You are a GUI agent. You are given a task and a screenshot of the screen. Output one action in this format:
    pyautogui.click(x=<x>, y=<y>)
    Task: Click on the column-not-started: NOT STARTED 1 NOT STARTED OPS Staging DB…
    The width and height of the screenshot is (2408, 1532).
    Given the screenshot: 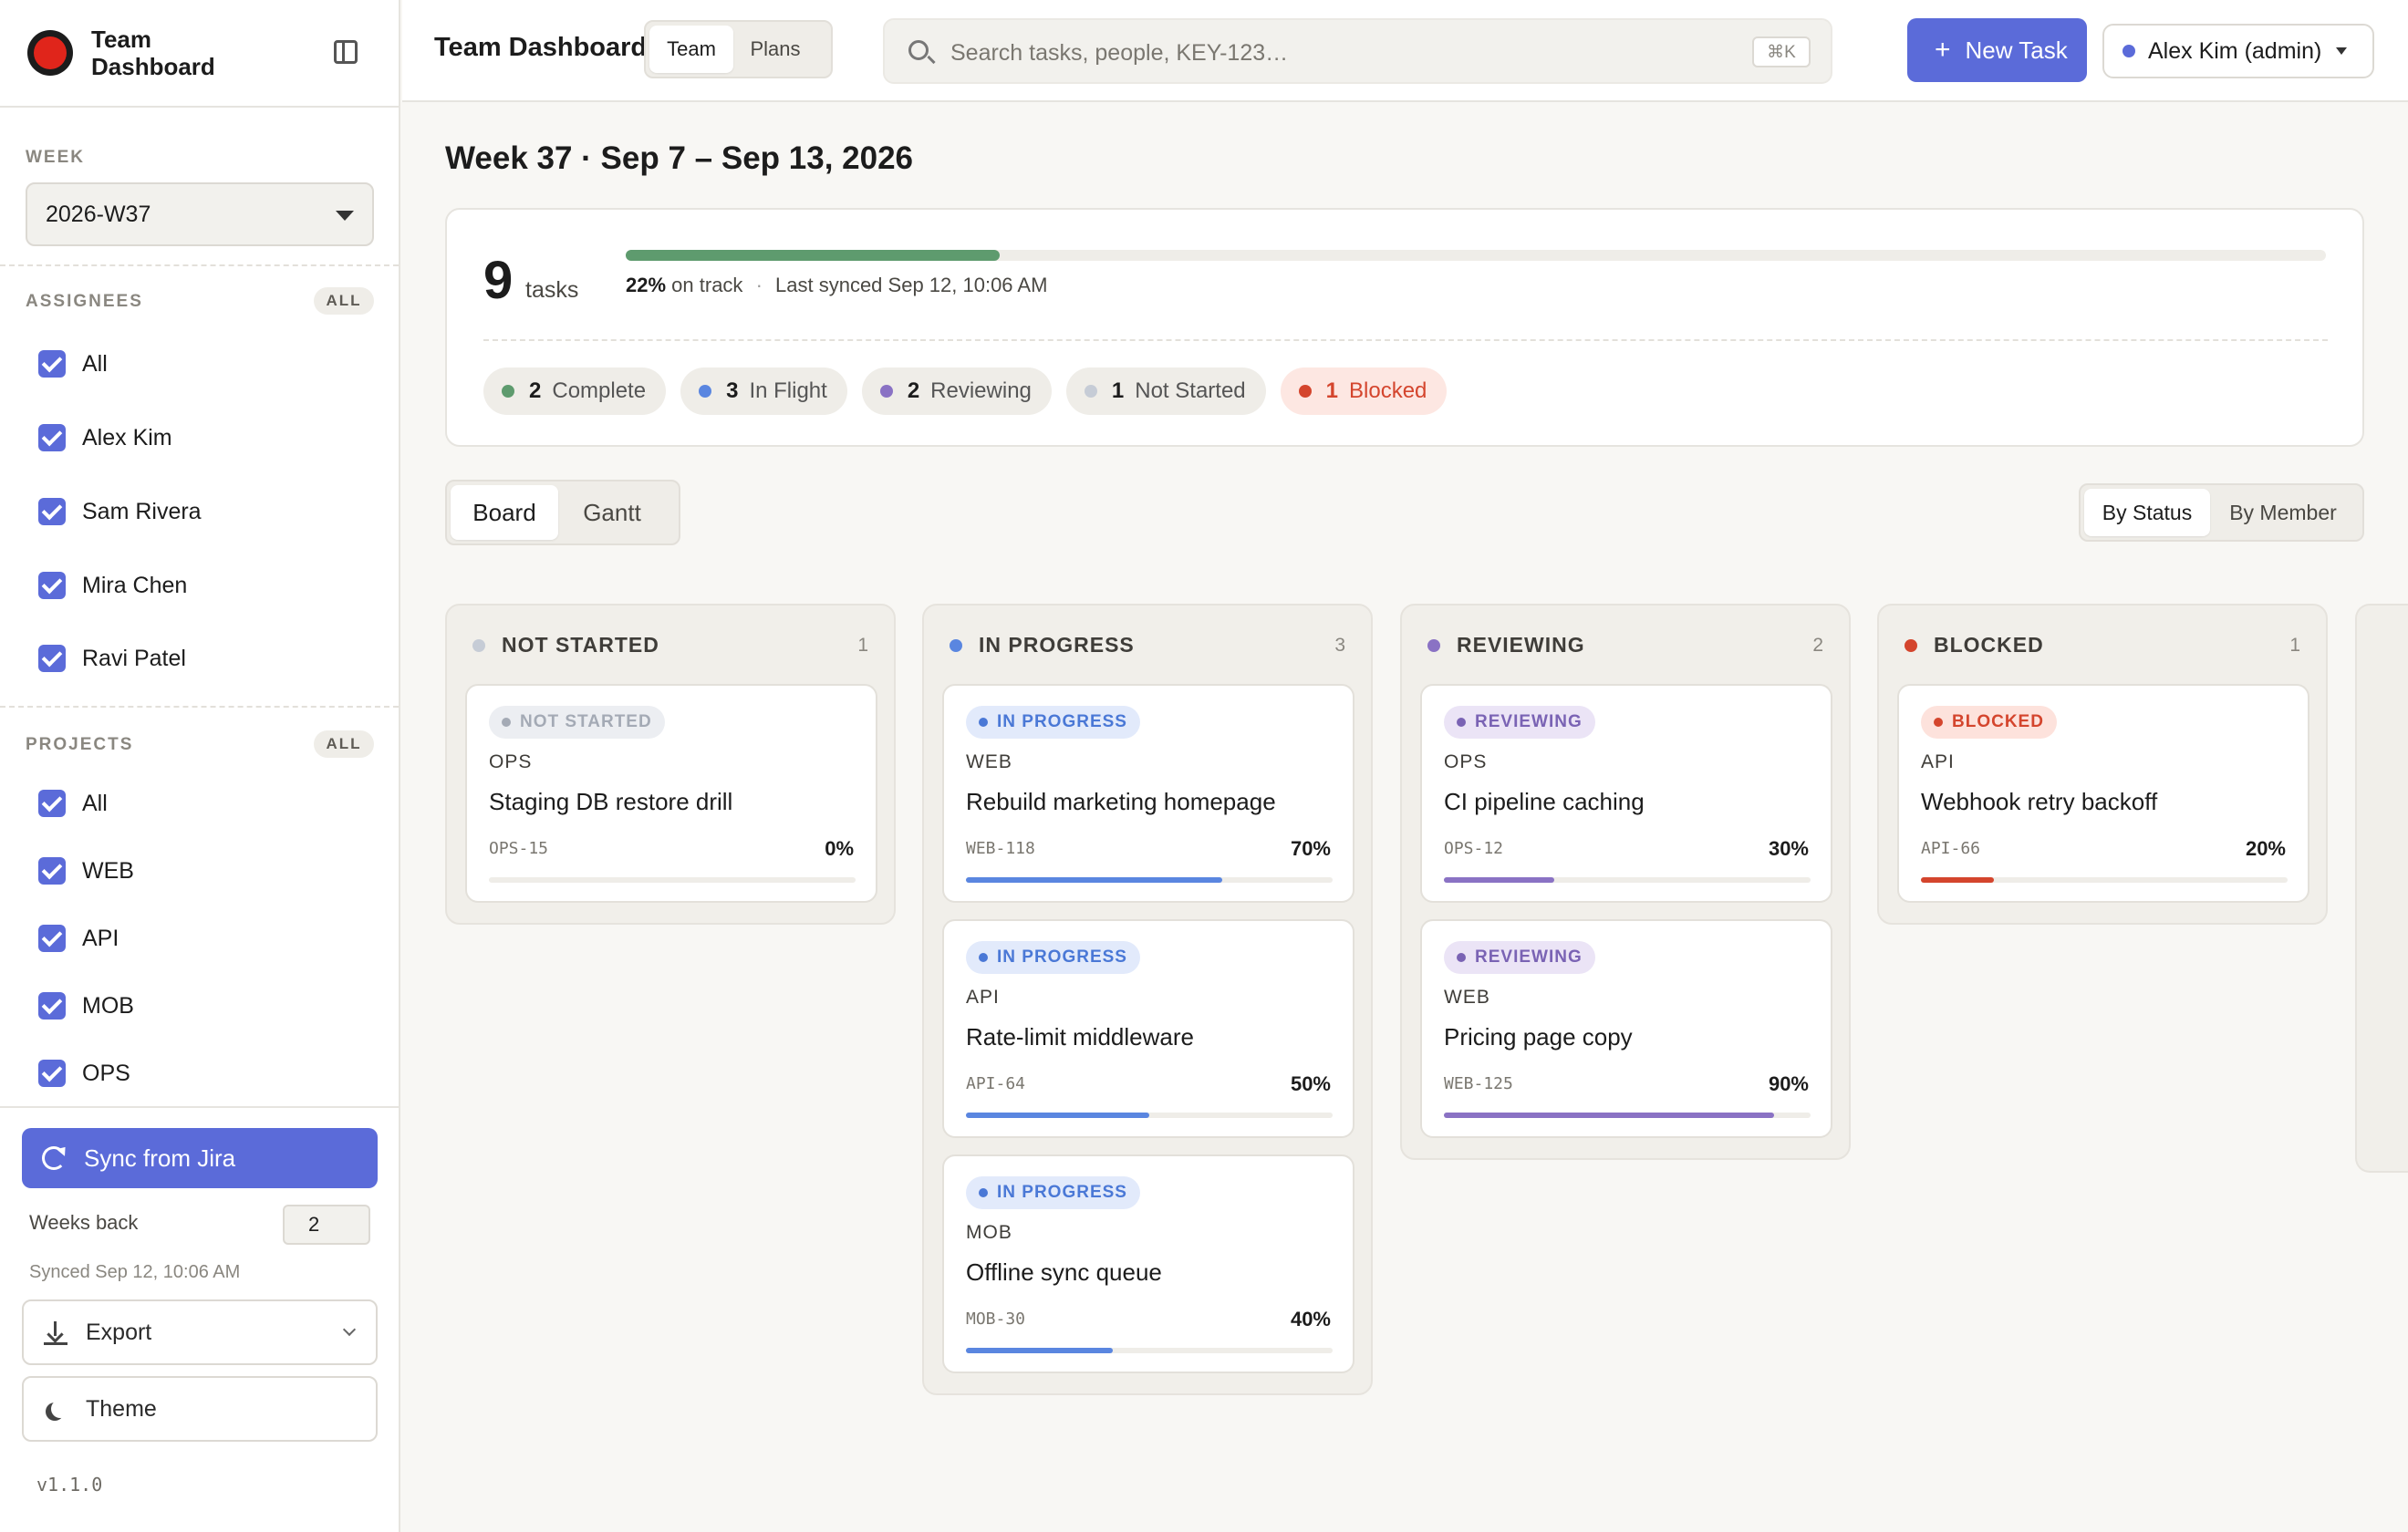 What is the action you would take?
    pyautogui.click(x=671, y=764)
    